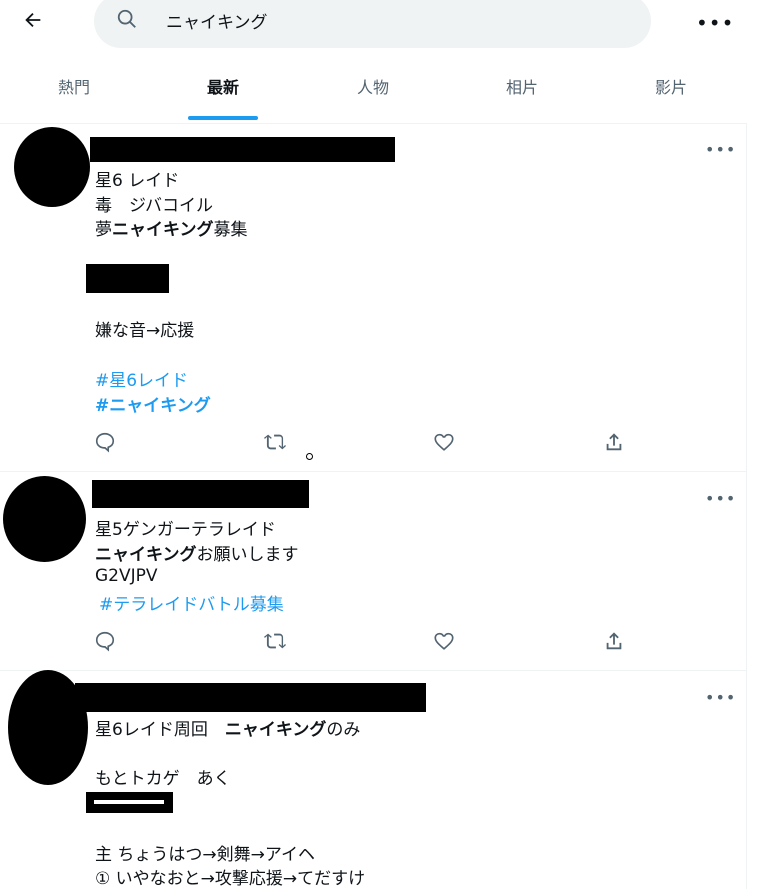  I want to click on tweet-text: G2VJPV, so click(126, 576).